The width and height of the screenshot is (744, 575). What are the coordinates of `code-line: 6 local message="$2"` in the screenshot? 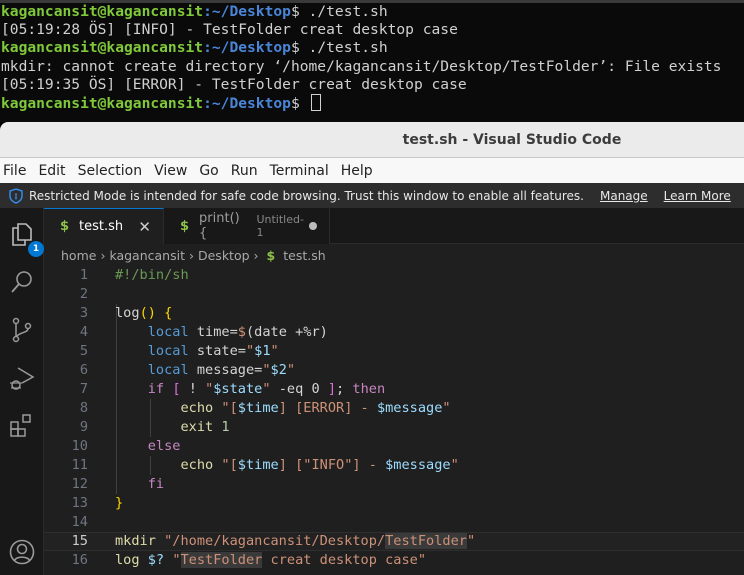 It's located at (187, 370).